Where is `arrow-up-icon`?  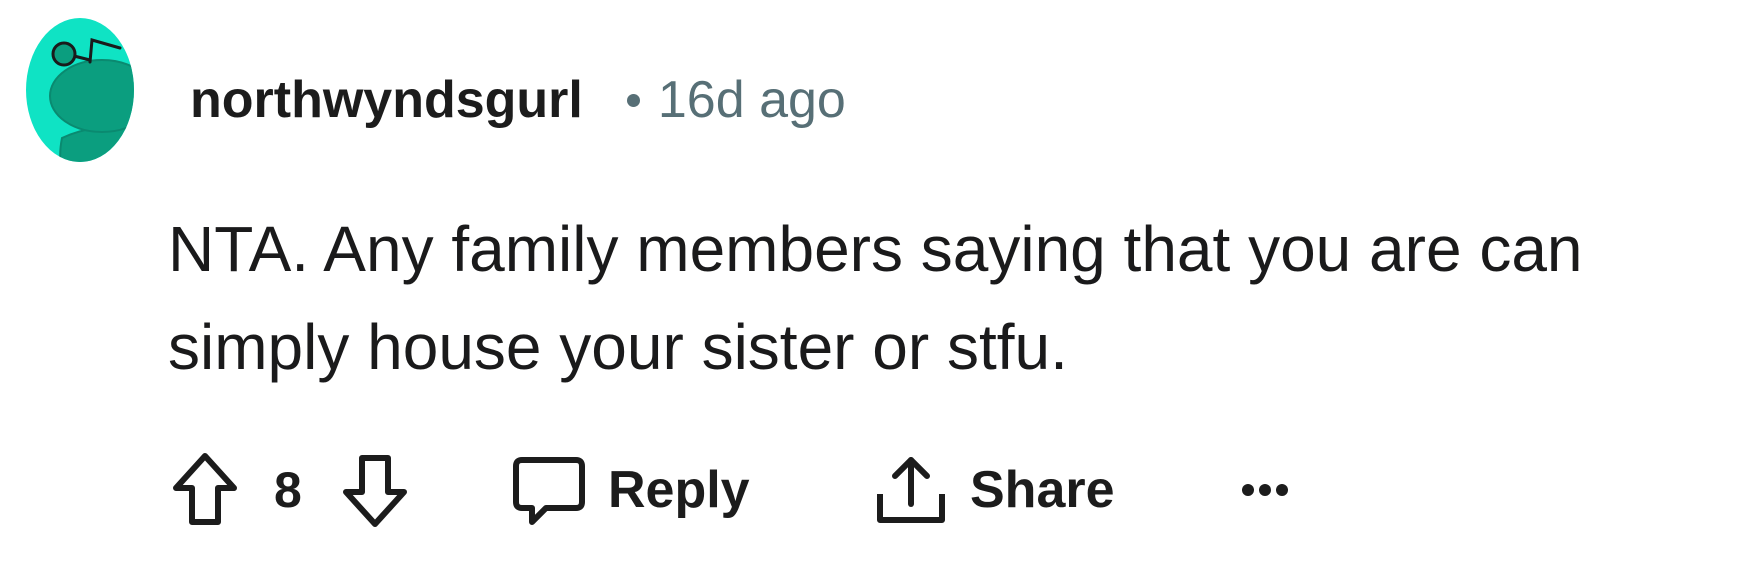
arrow-up-icon is located at coordinates (205, 490).